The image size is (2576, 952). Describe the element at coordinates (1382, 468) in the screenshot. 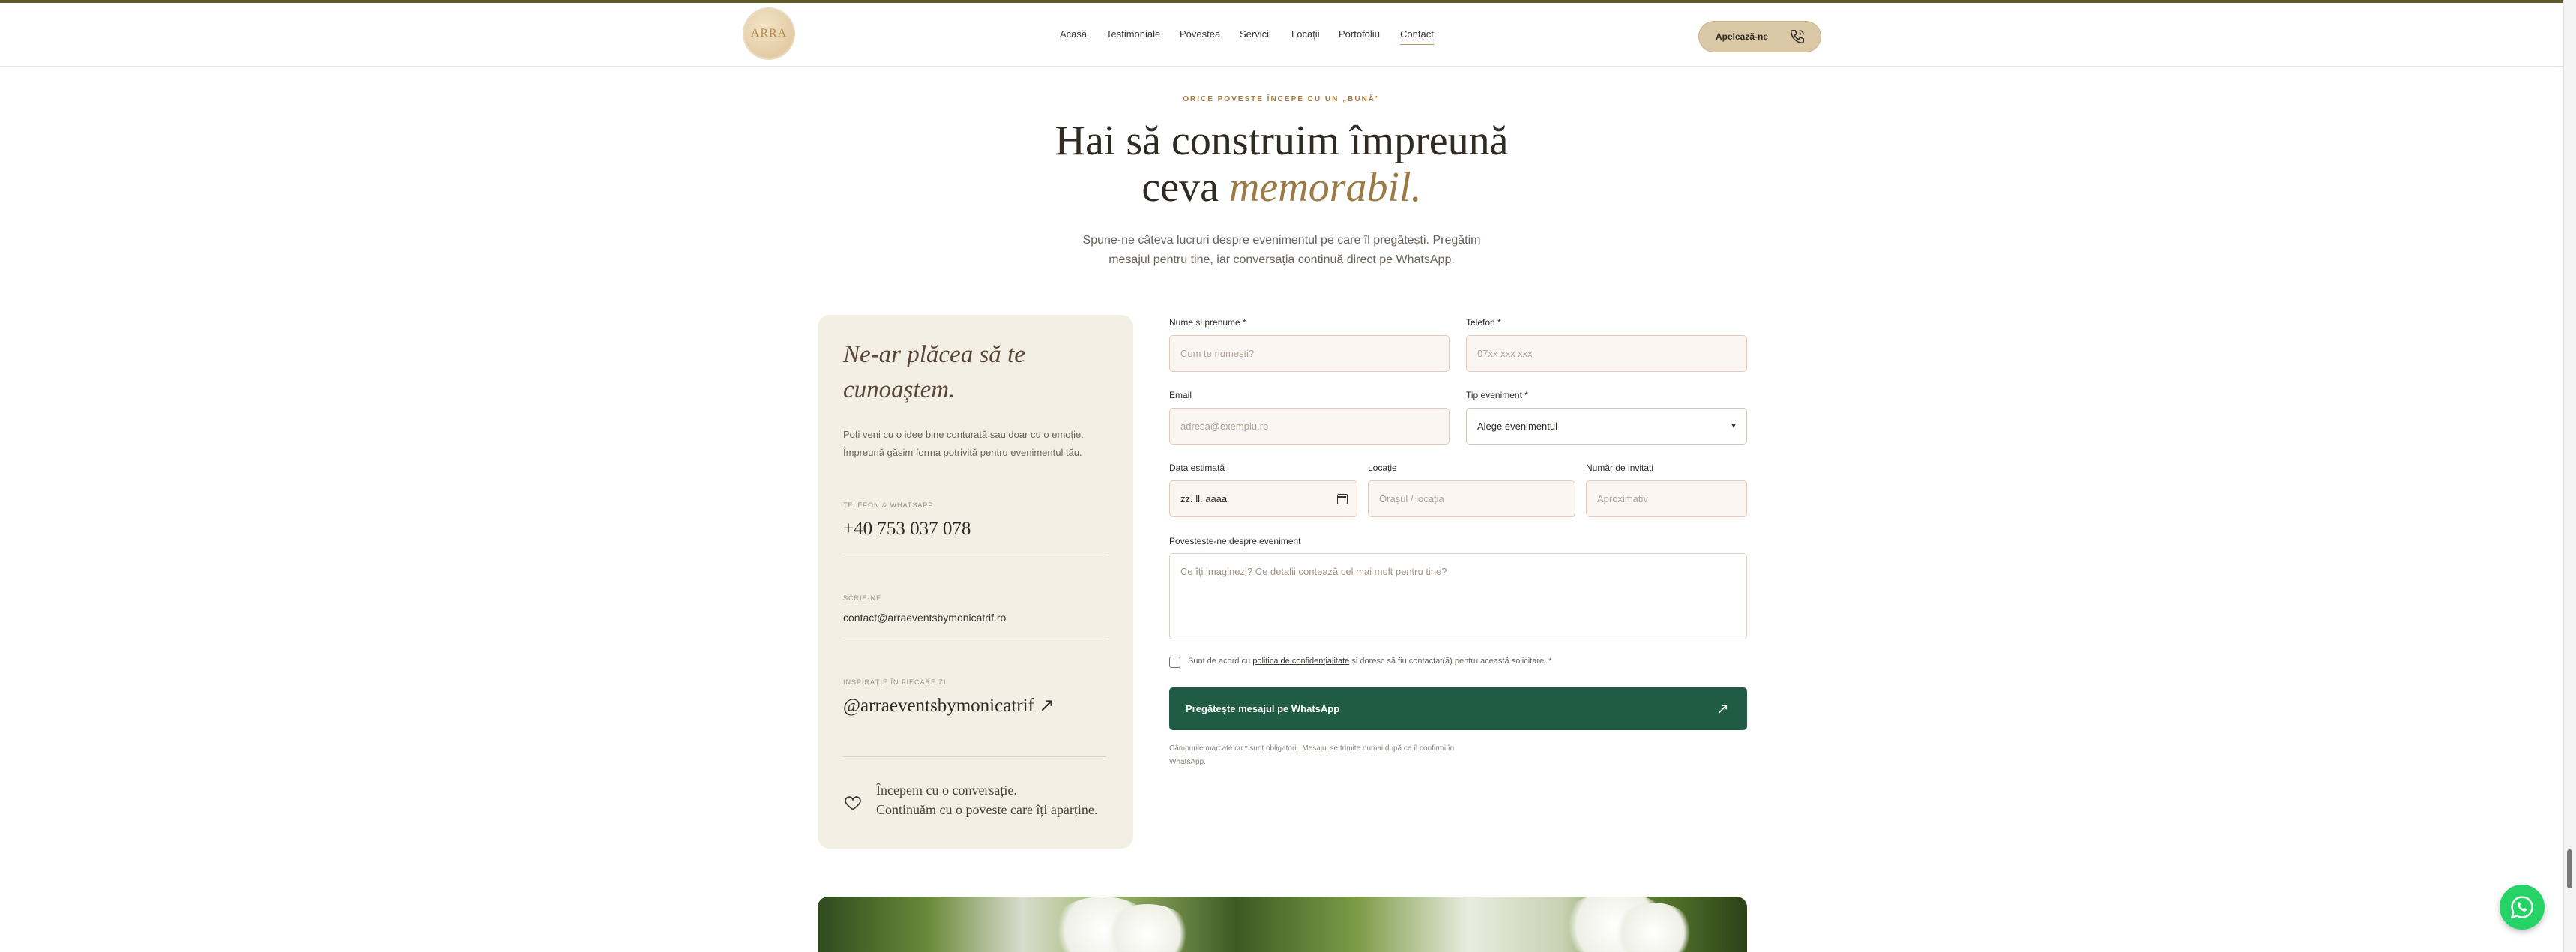

I see `location-label: Locație` at that location.